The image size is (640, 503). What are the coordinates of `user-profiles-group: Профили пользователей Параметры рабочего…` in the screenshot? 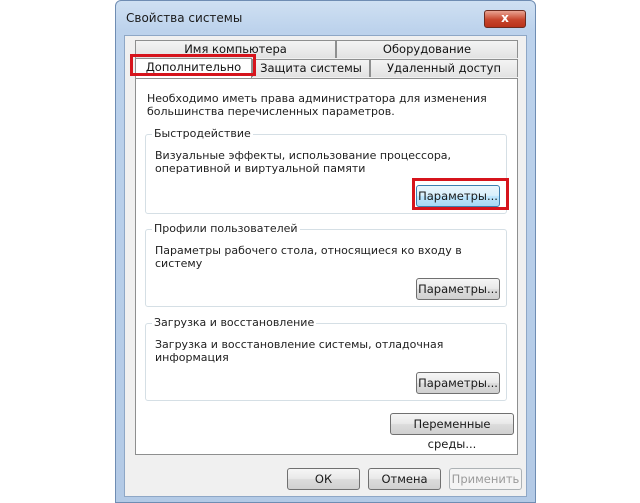 It's located at (326, 264).